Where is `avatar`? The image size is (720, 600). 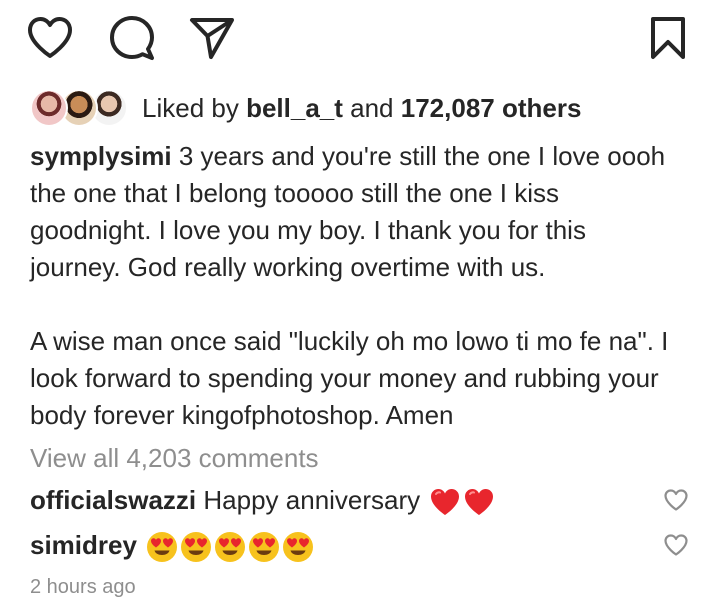 avatar is located at coordinates (49, 108).